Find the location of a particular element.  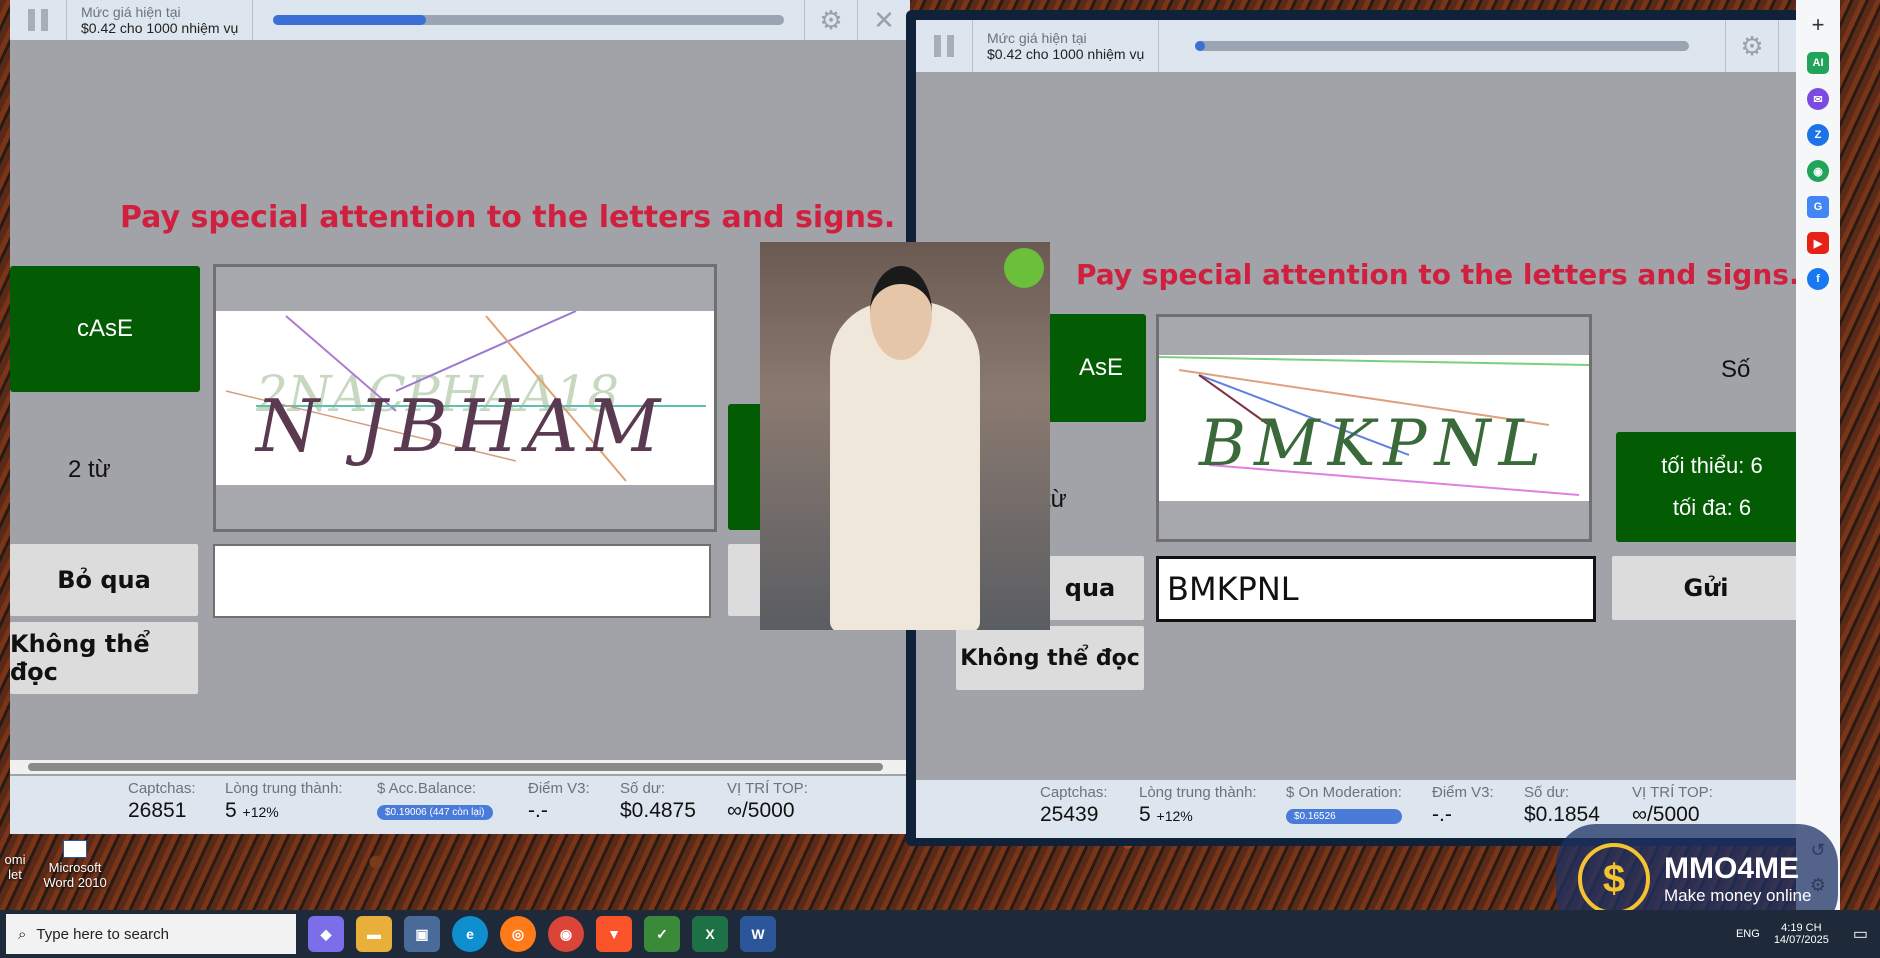

captcha-frame: 2NACPHAA18 N JBHAM is located at coordinates (465, 398).